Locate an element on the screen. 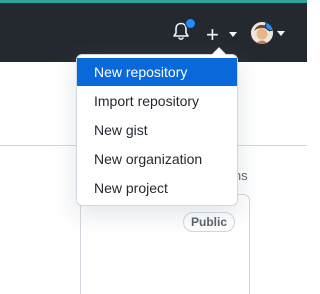 The width and height of the screenshot is (320, 294). plus-icon: + is located at coordinates (212, 34).